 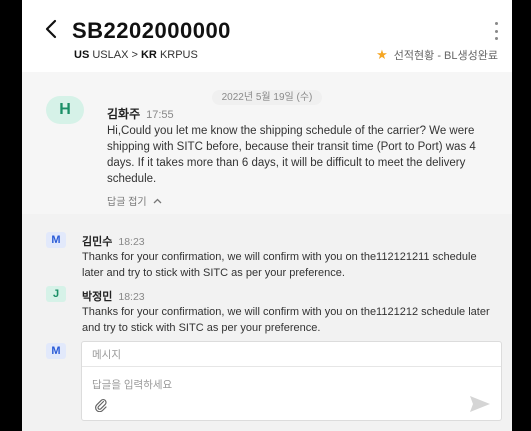 I want to click on page-title: SB2202000000, so click(x=151, y=30).